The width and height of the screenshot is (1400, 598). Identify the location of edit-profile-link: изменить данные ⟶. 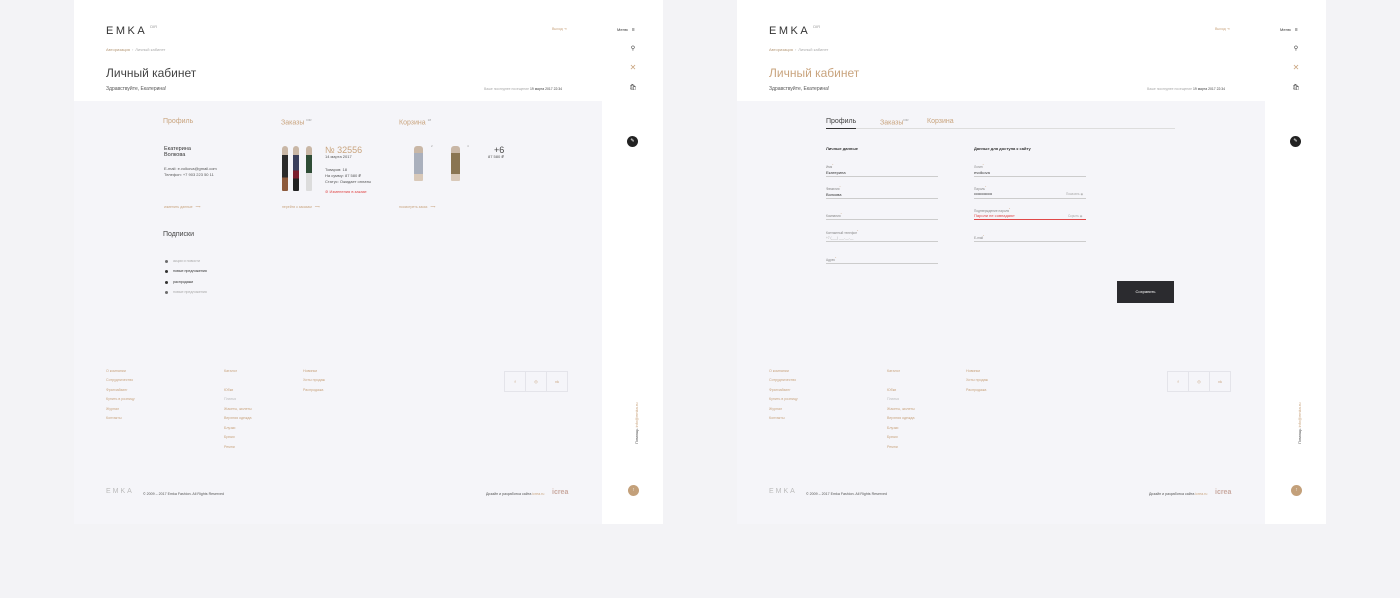
(182, 207).